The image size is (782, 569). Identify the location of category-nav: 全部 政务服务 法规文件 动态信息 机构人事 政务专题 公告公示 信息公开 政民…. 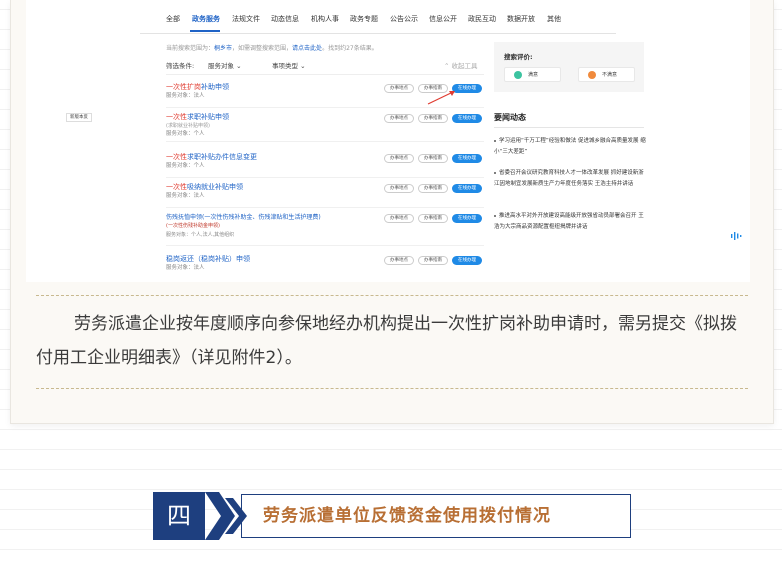
(350, 21).